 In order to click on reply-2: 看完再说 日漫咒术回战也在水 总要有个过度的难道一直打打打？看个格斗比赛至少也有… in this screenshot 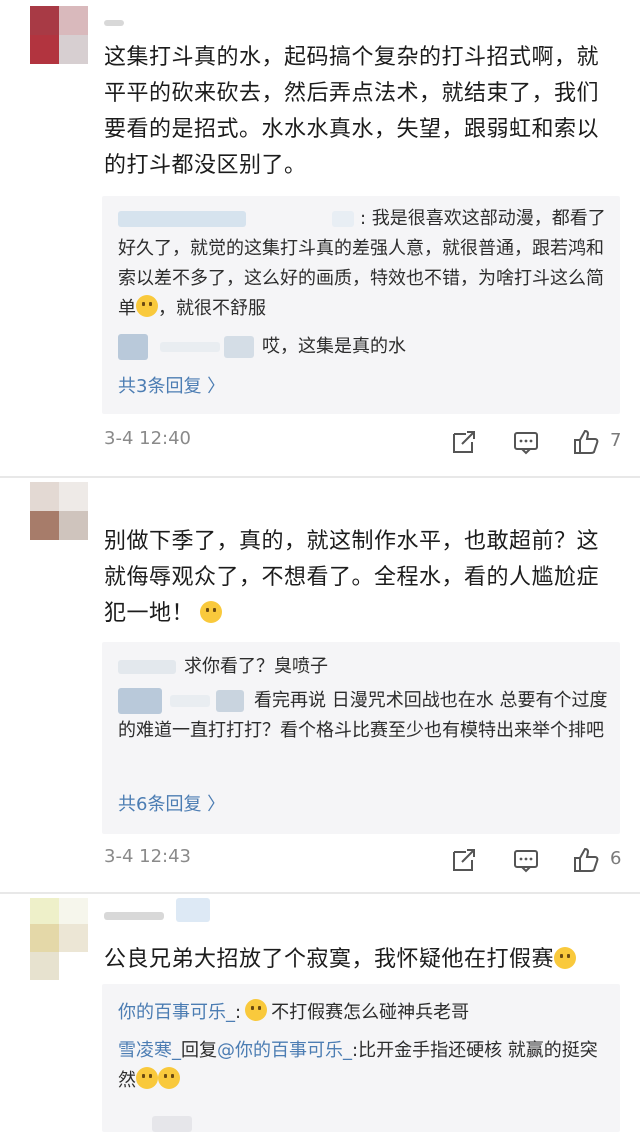, I will do `click(363, 716)`.